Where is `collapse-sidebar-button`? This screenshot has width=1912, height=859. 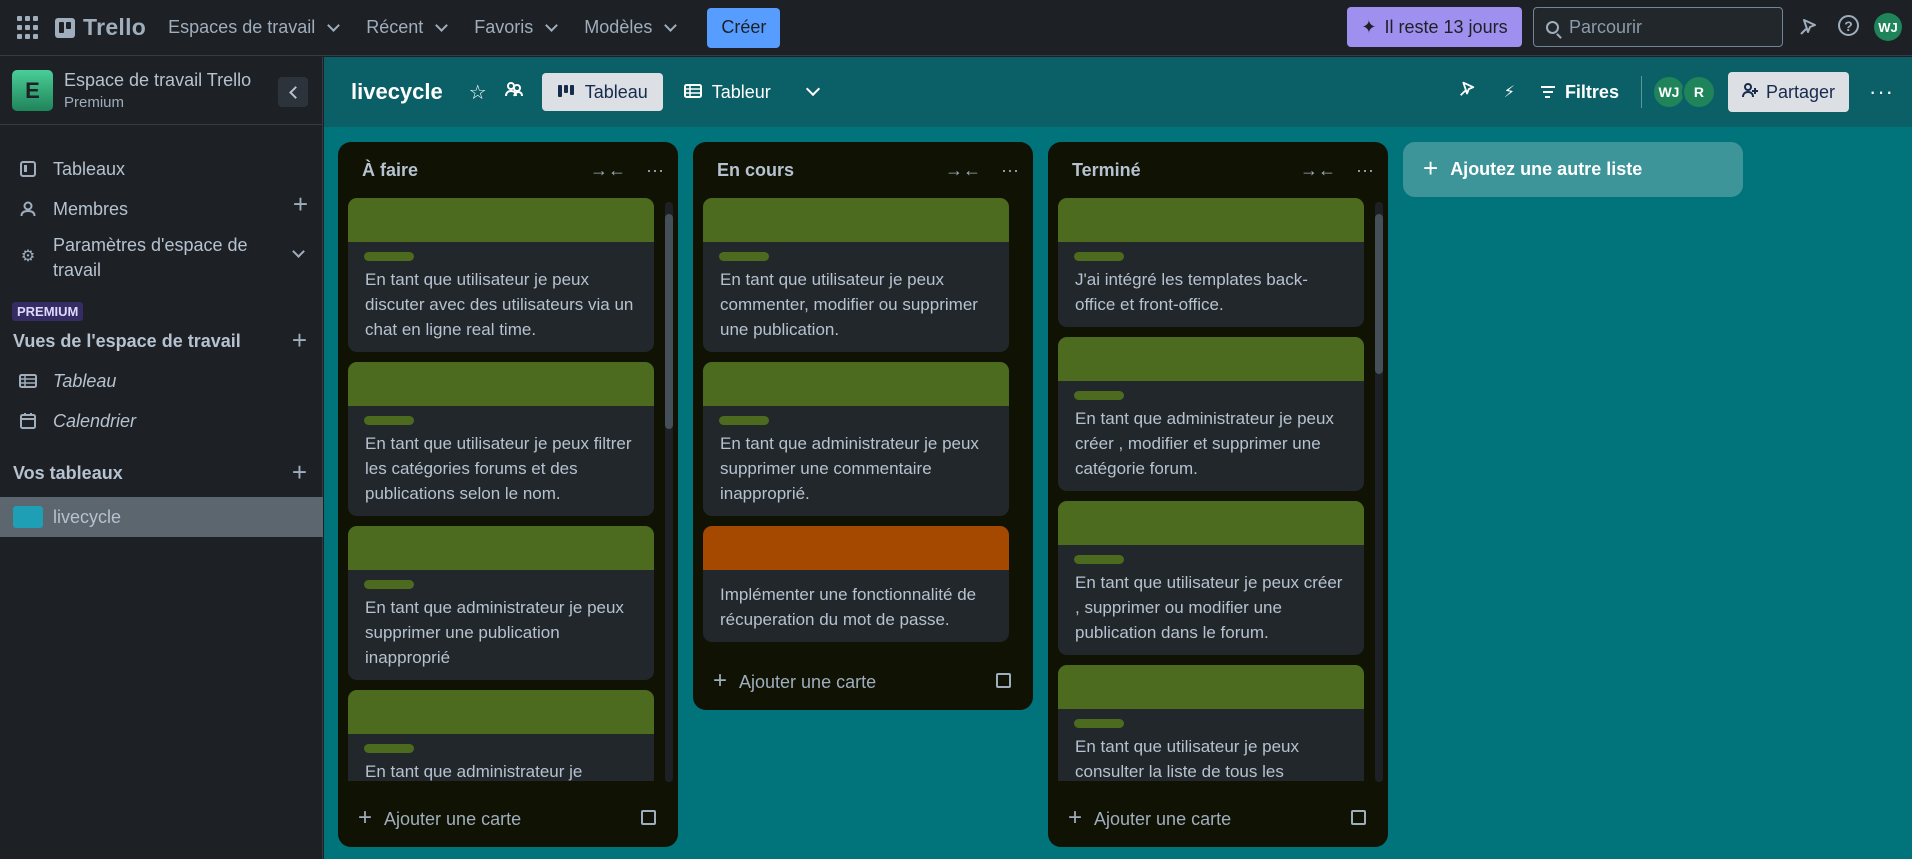
collapse-sidebar-button is located at coordinates (293, 92).